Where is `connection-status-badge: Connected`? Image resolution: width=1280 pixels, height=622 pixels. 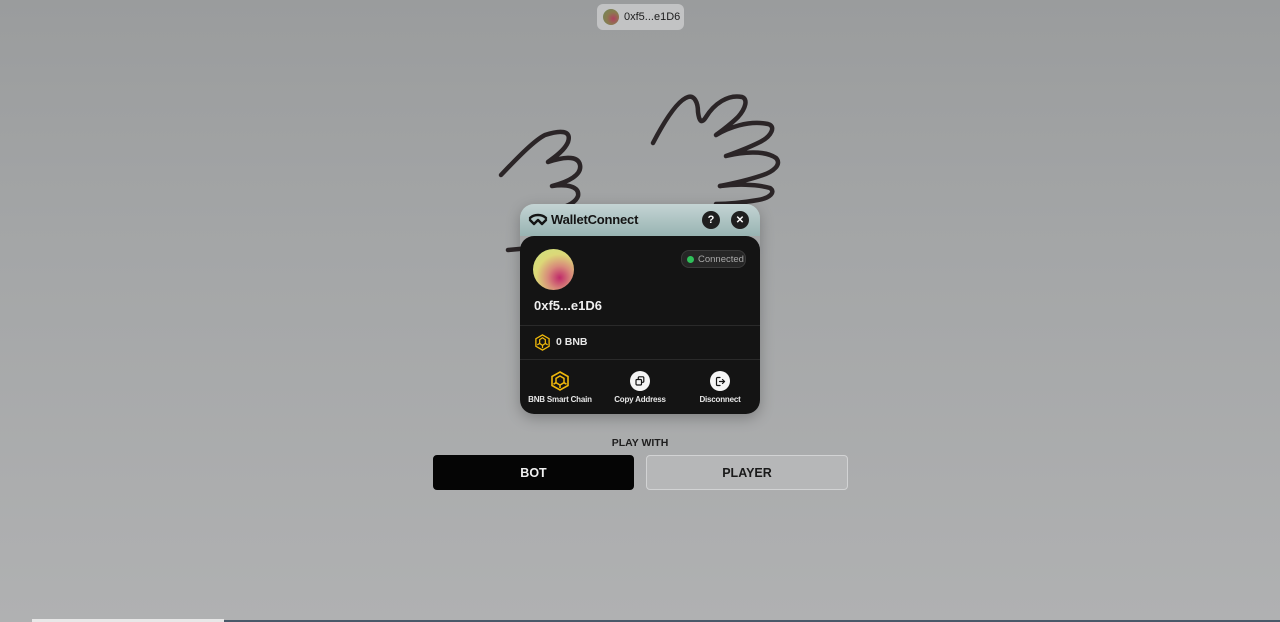 connection-status-badge: Connected is located at coordinates (713, 259).